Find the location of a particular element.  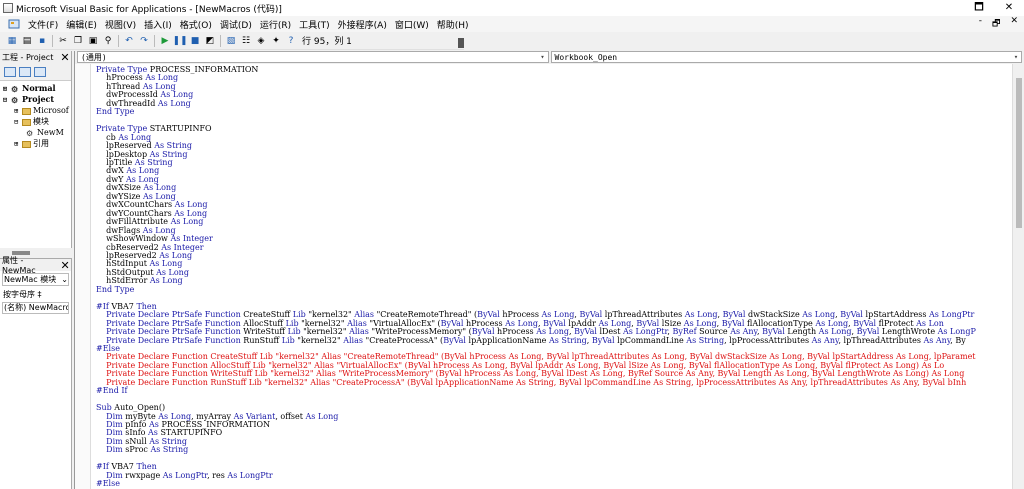

menu-window: 窗口(W) is located at coordinates (412, 24).